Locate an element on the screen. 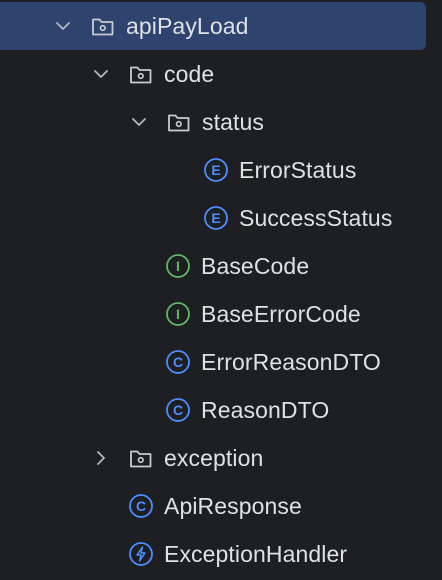 Image resolution: width=442 pixels, height=580 pixels. tree-item-exception: exception is located at coordinates (221, 458).